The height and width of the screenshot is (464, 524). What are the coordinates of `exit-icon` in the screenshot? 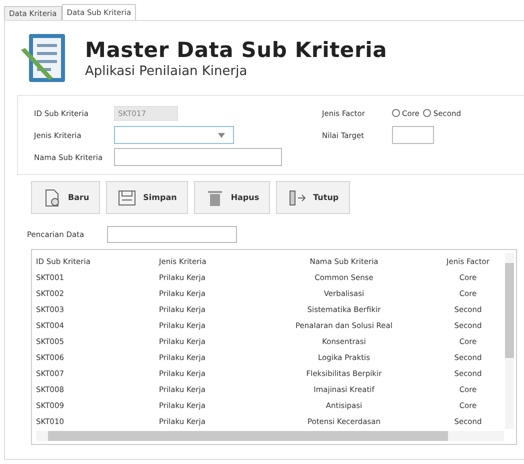 It's located at (297, 198).